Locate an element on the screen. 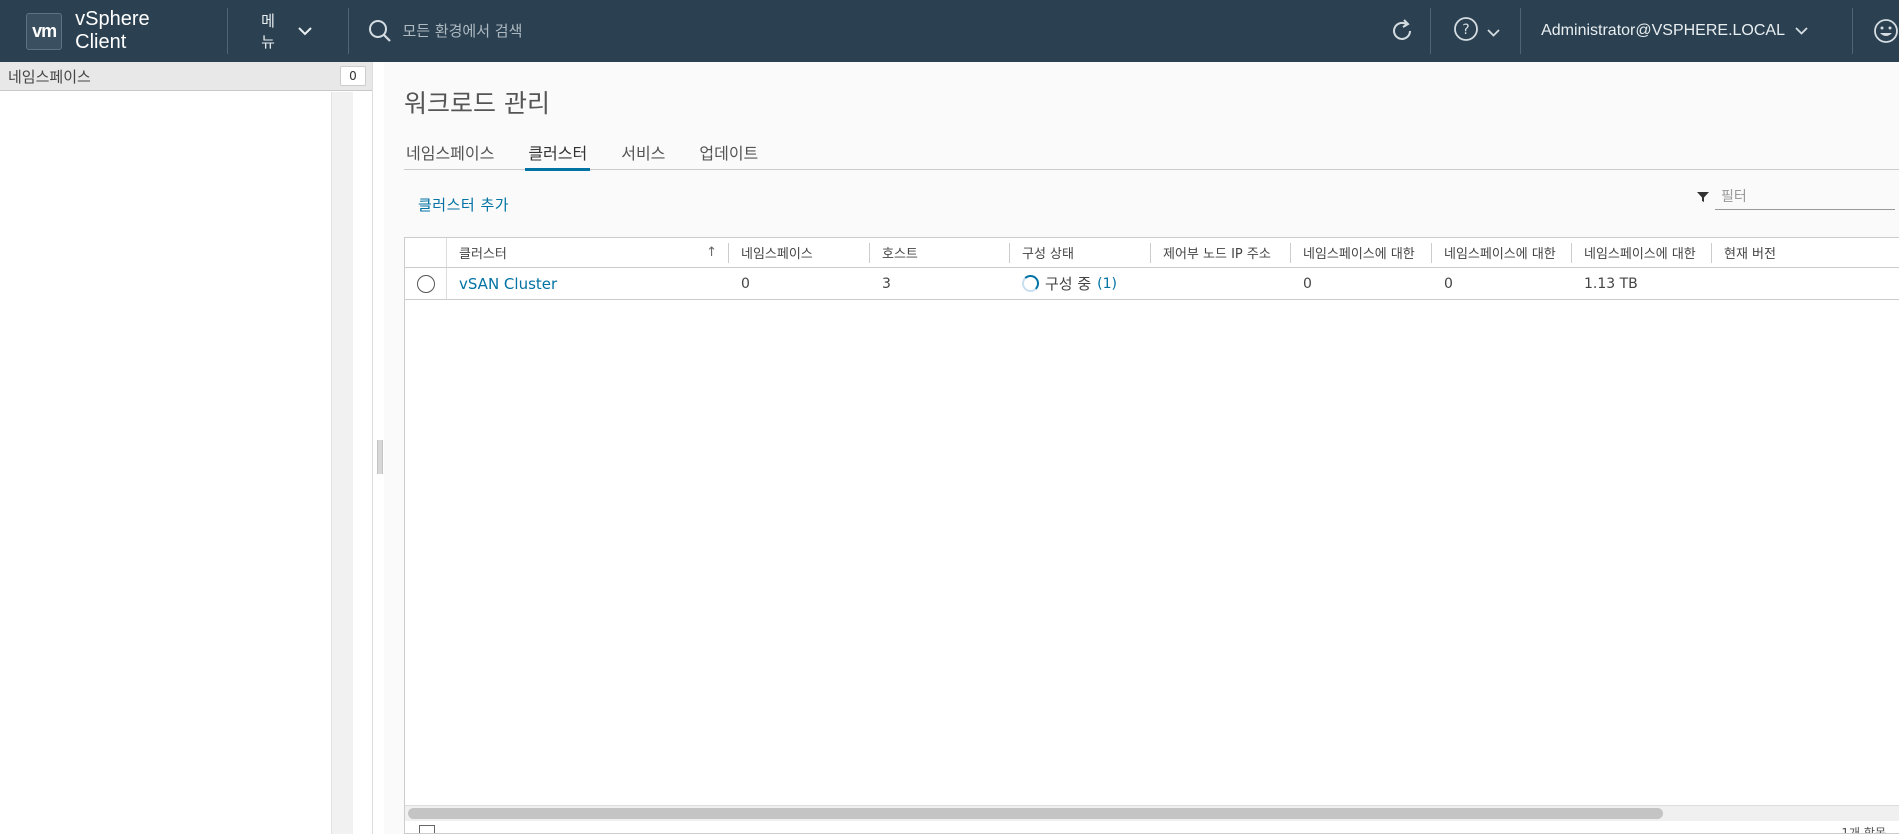 This screenshot has width=1899, height=834. global-search is located at coordinates (860, 31).